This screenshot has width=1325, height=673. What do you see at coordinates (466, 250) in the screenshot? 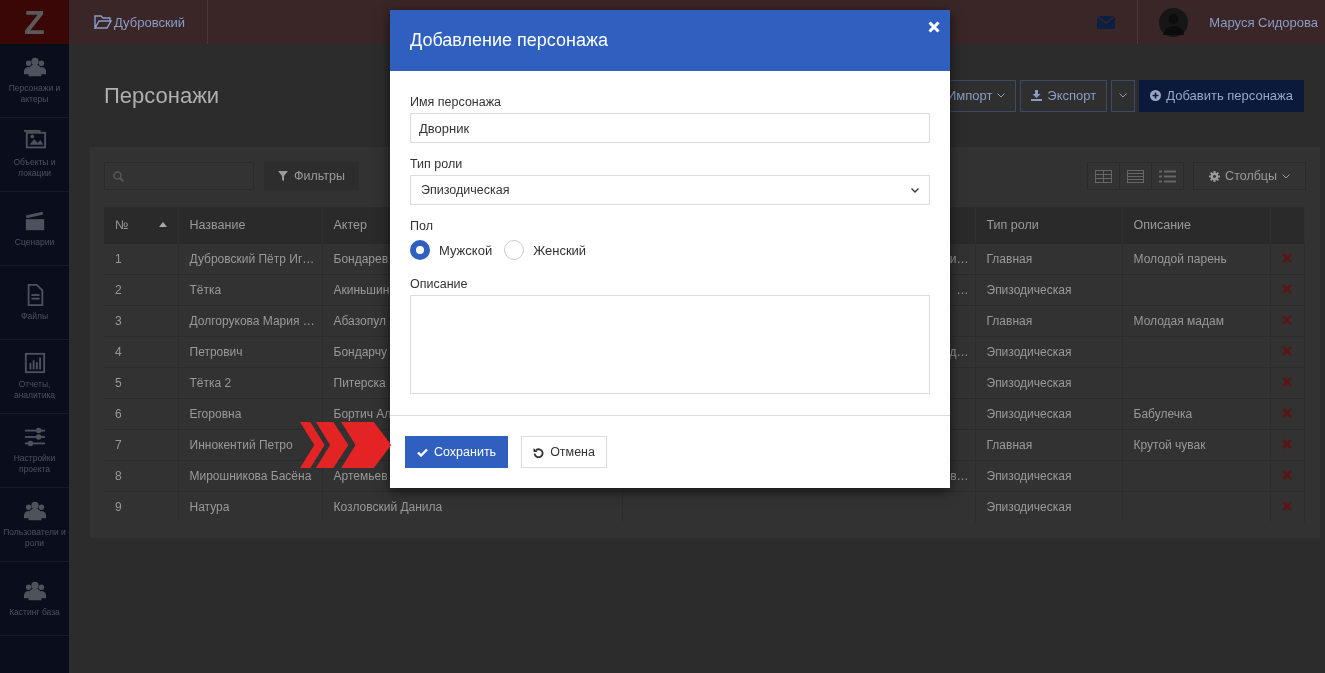
I see `radio-label: Мужской` at bounding box center [466, 250].